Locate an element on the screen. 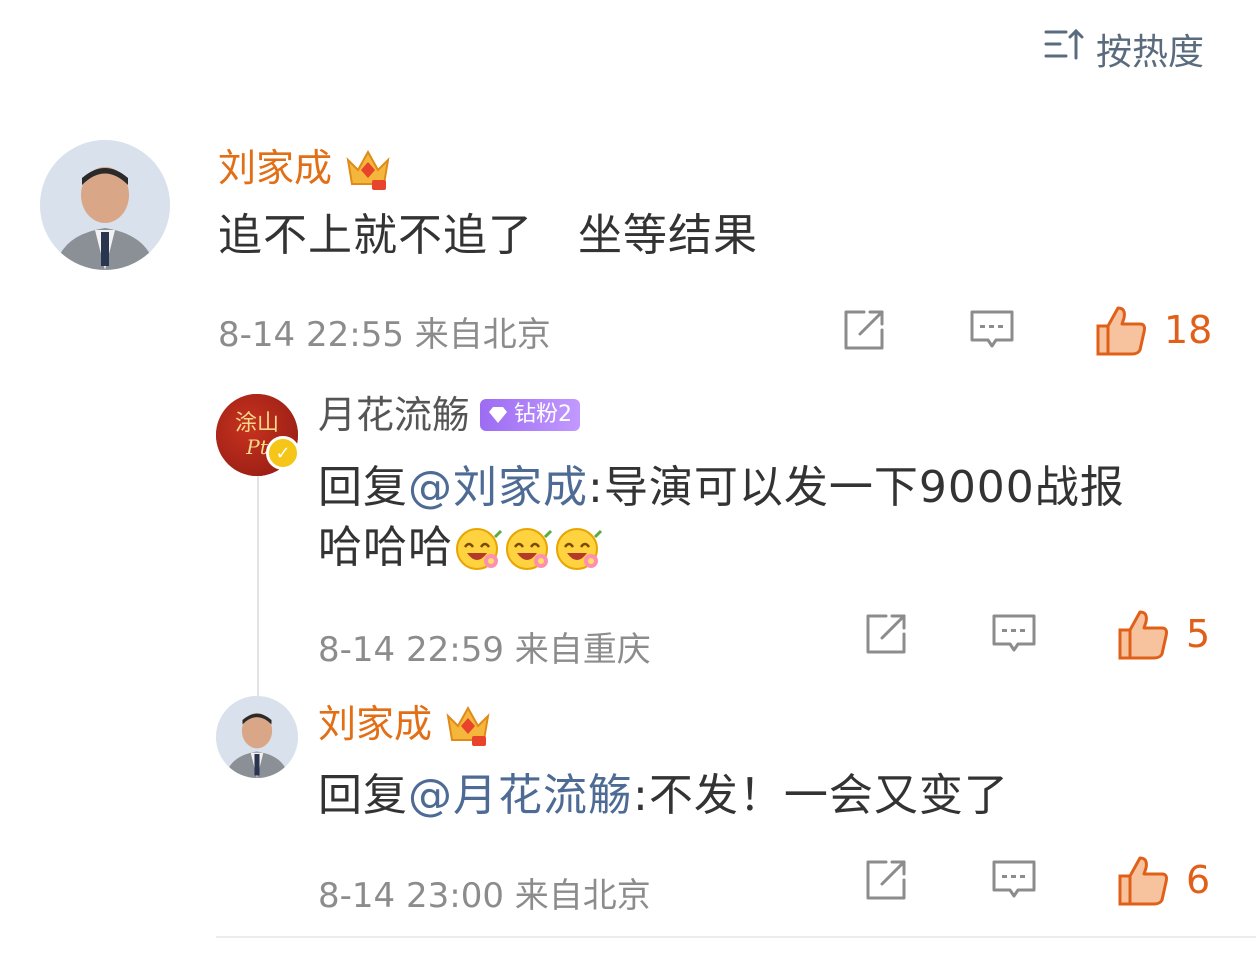  like-button: 5 is located at coordinates (1163, 634).